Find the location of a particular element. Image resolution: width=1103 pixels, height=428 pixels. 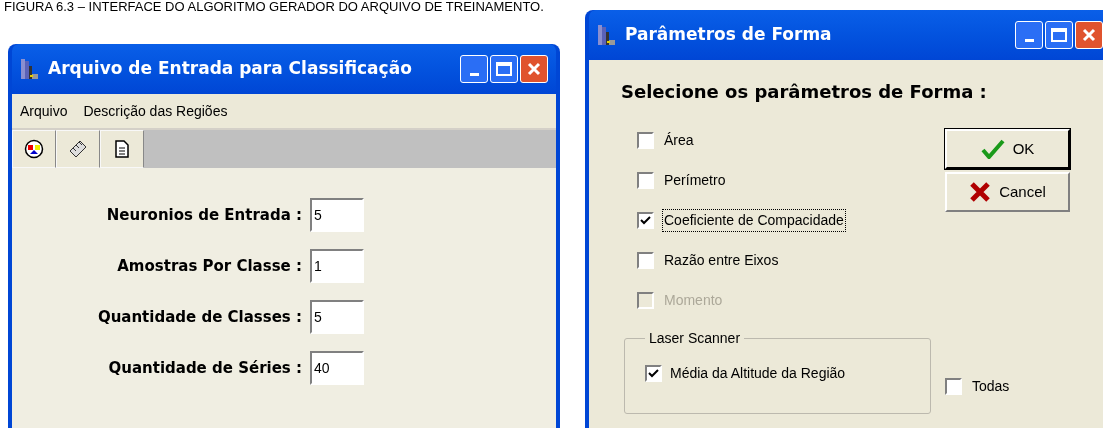

checkbox-label: Área is located at coordinates (679, 140).